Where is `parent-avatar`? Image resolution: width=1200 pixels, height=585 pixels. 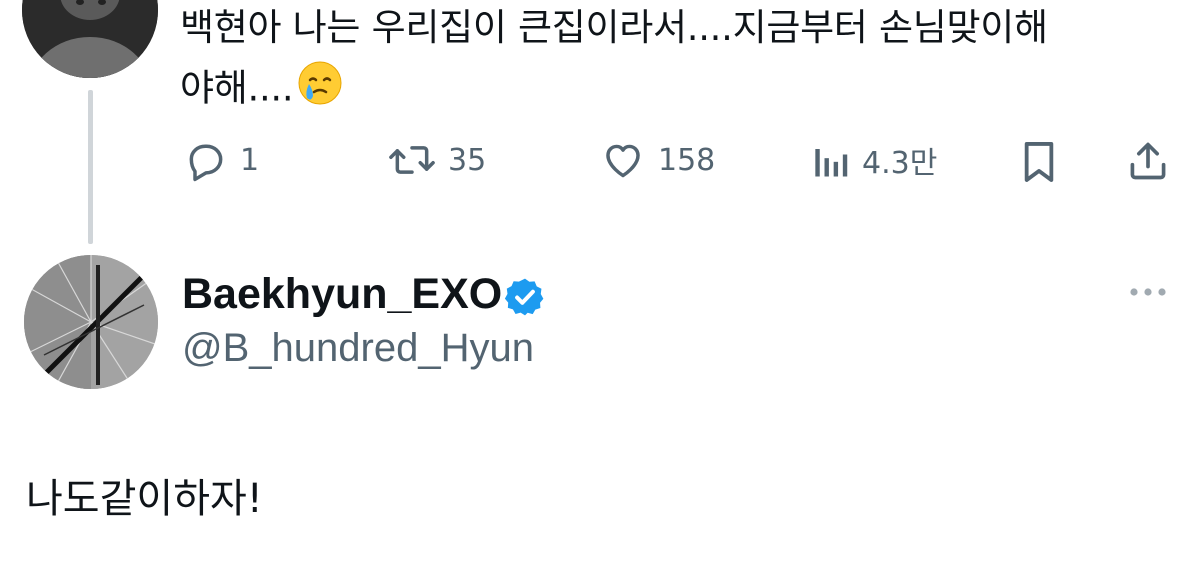 parent-avatar is located at coordinates (90, 39).